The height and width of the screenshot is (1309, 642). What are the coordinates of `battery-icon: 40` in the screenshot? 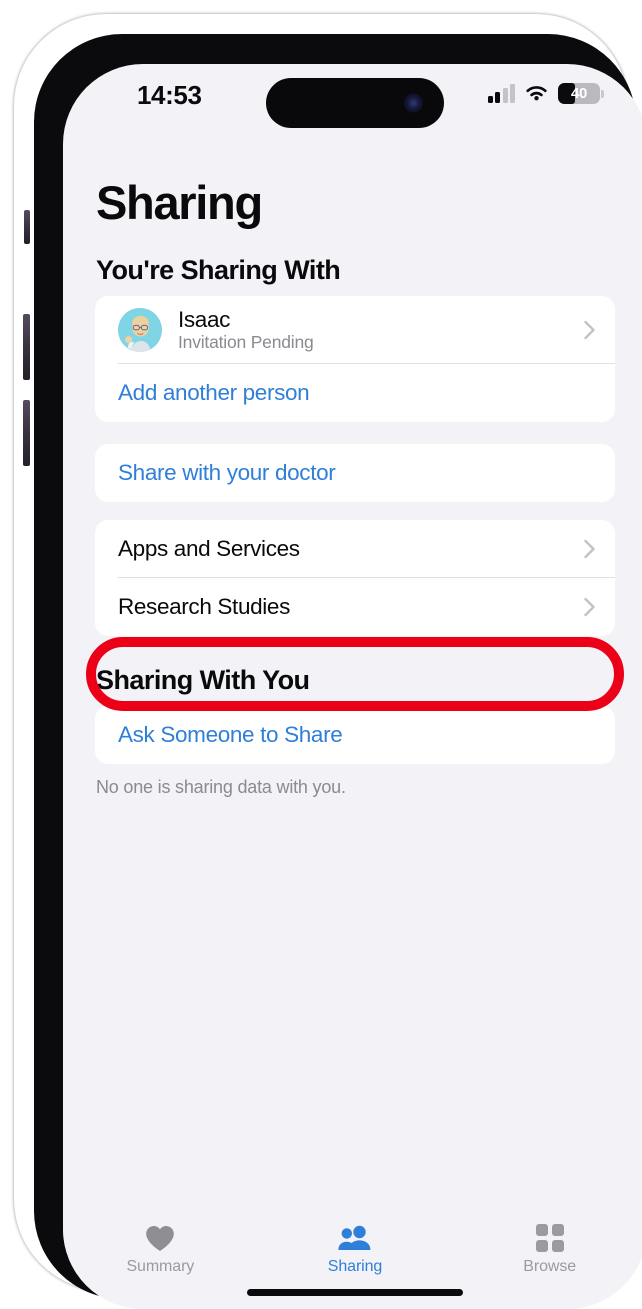 It's located at (581, 93).